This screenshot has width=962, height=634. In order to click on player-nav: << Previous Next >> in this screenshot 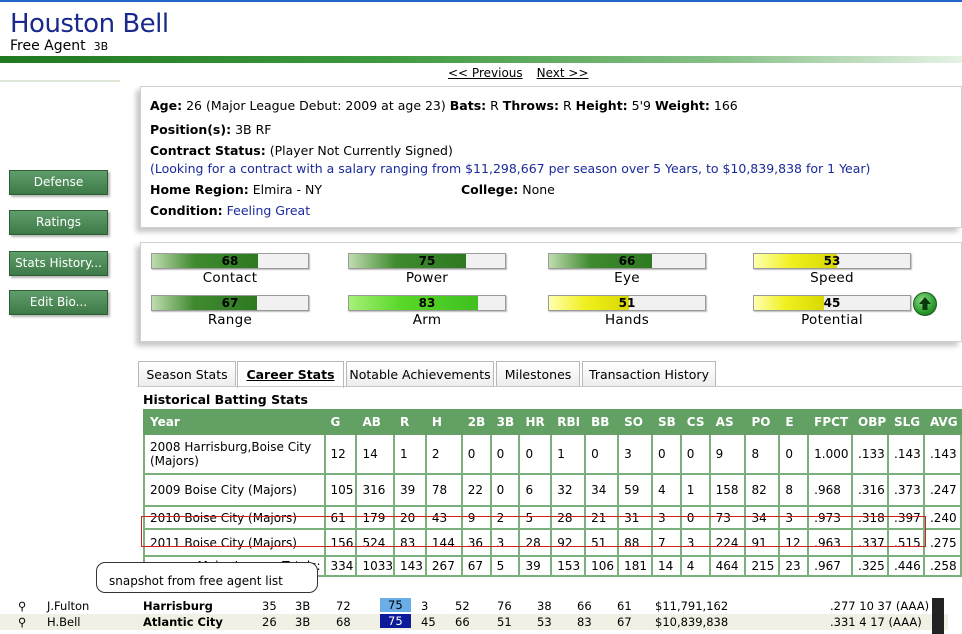, I will do `click(525, 73)`.